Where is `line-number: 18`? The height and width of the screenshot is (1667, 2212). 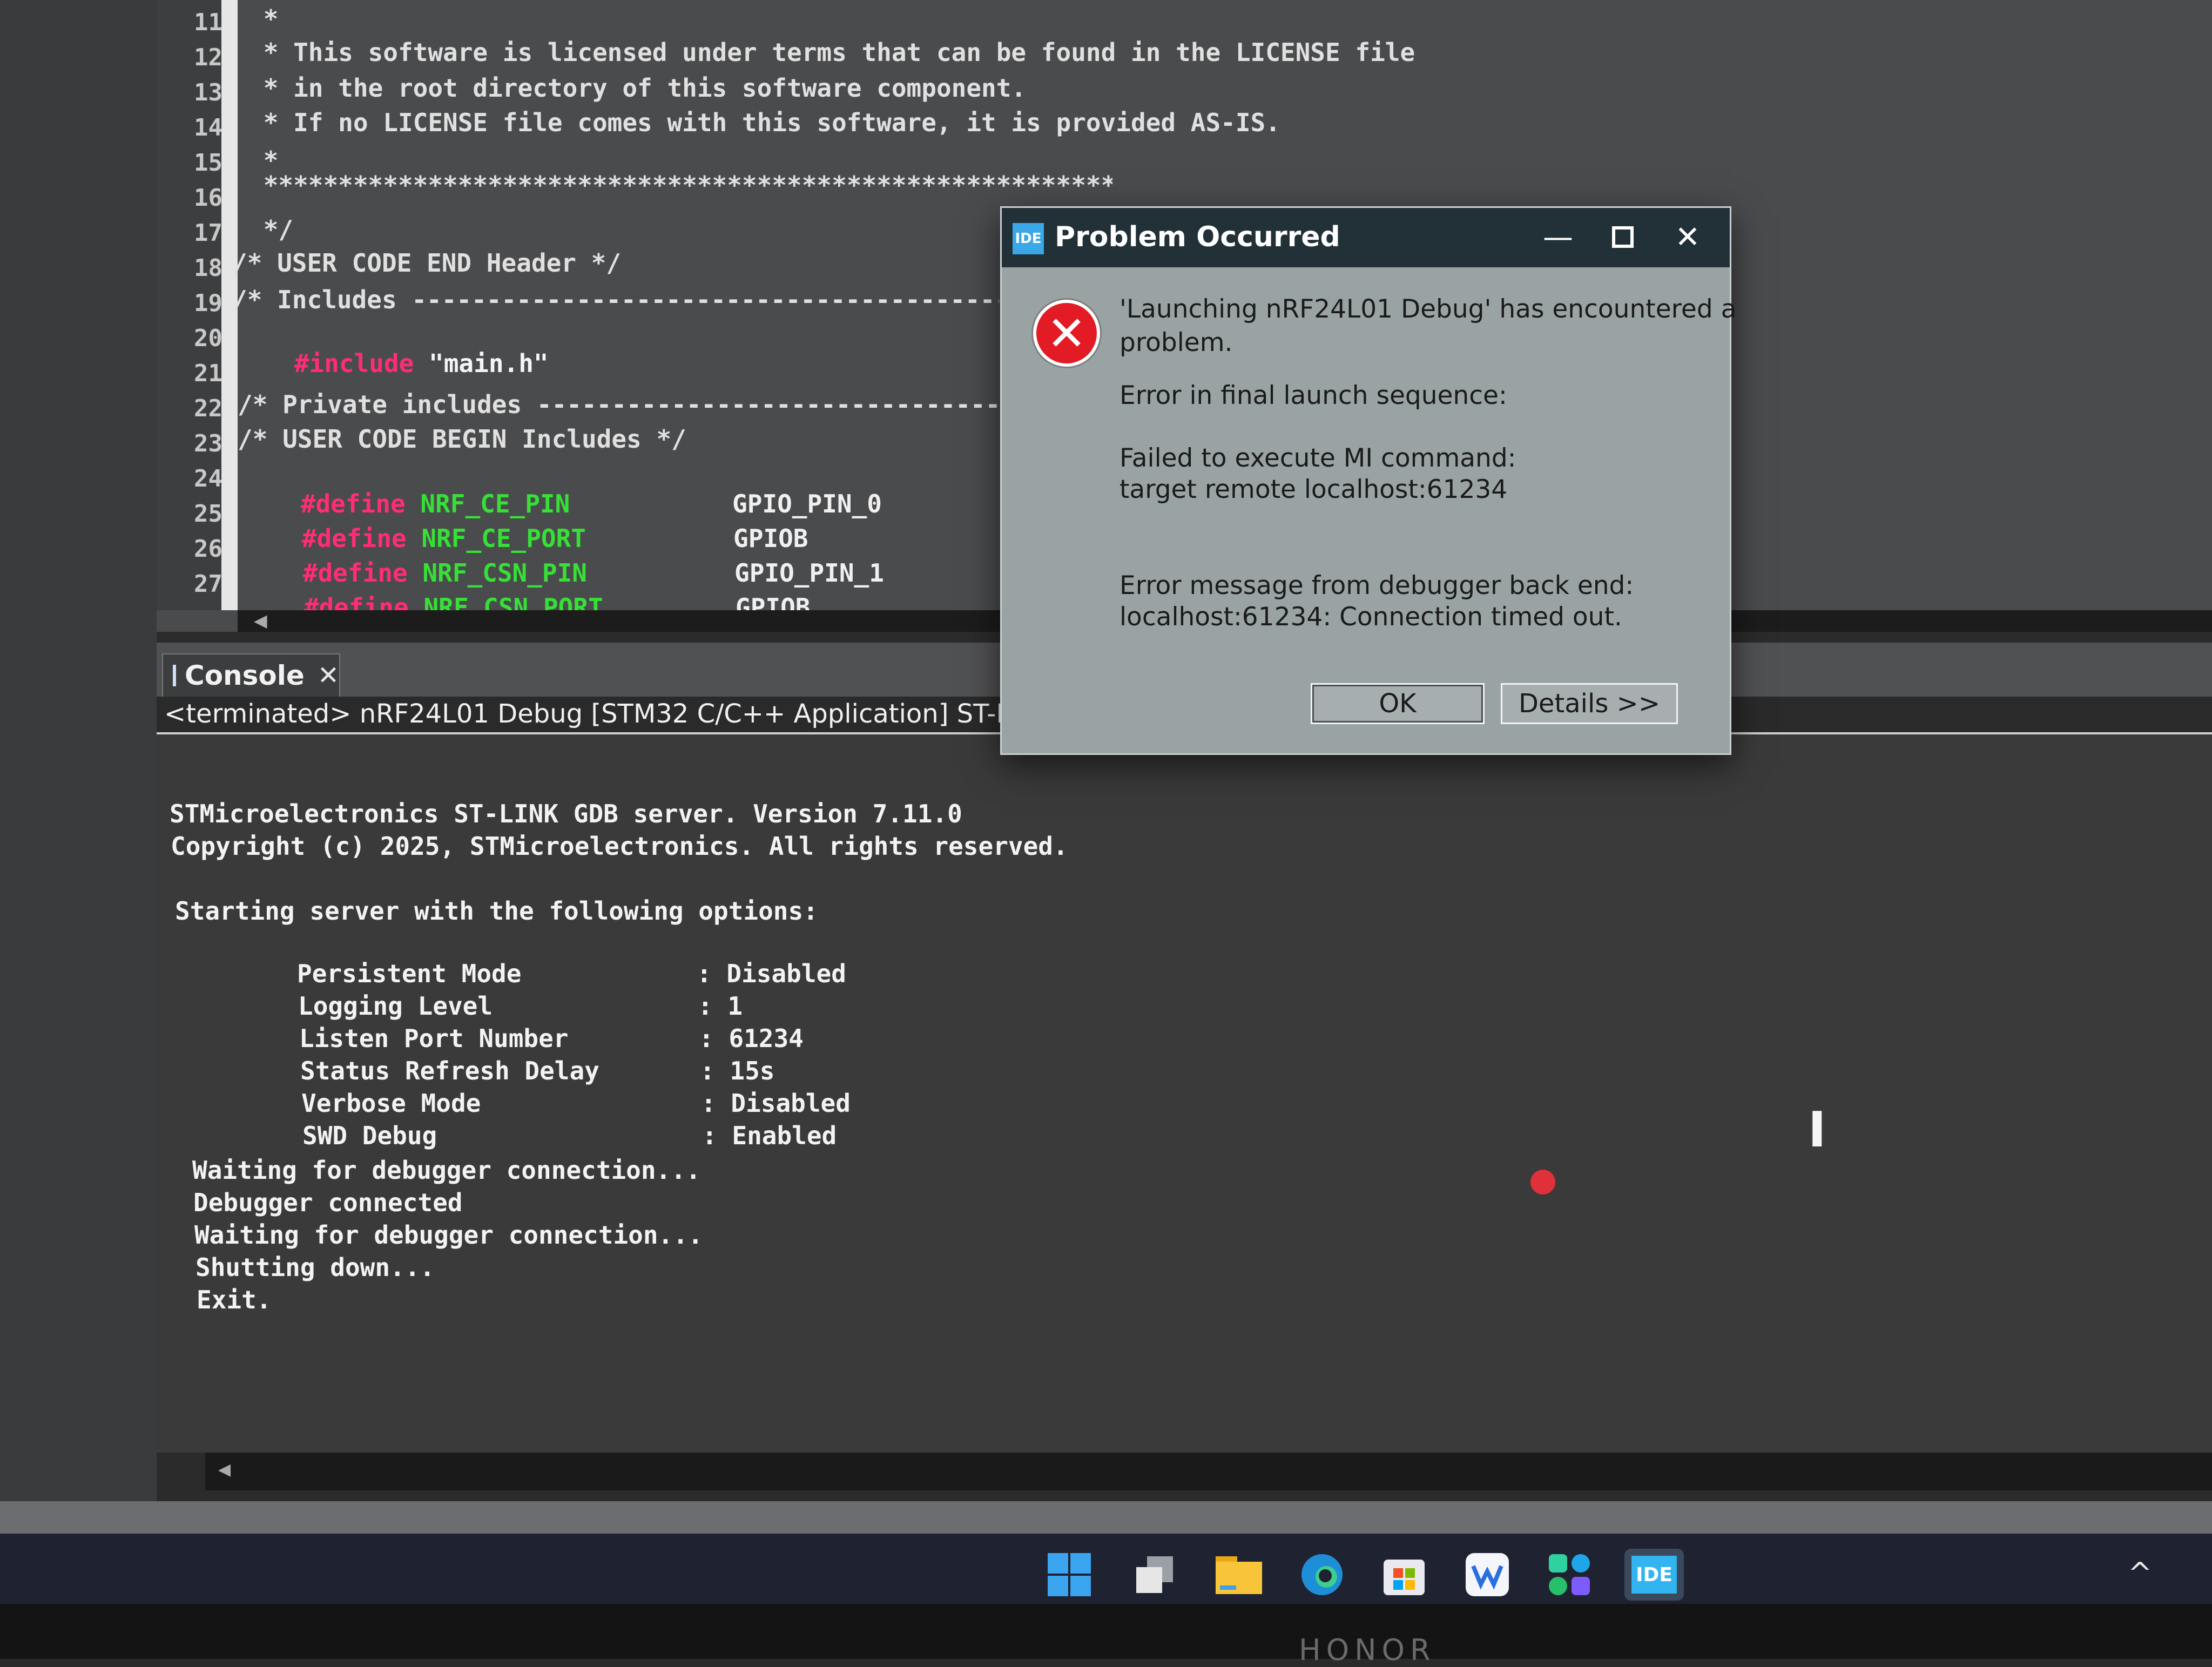
line-number: 18 is located at coordinates (208, 268).